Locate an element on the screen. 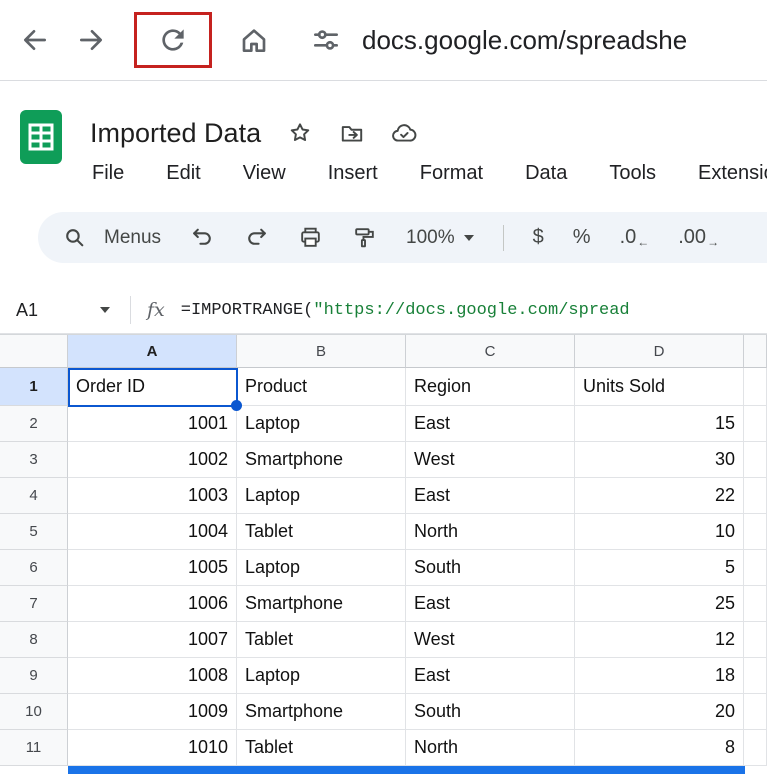  cell-A4: 1003 is located at coordinates (152, 496).